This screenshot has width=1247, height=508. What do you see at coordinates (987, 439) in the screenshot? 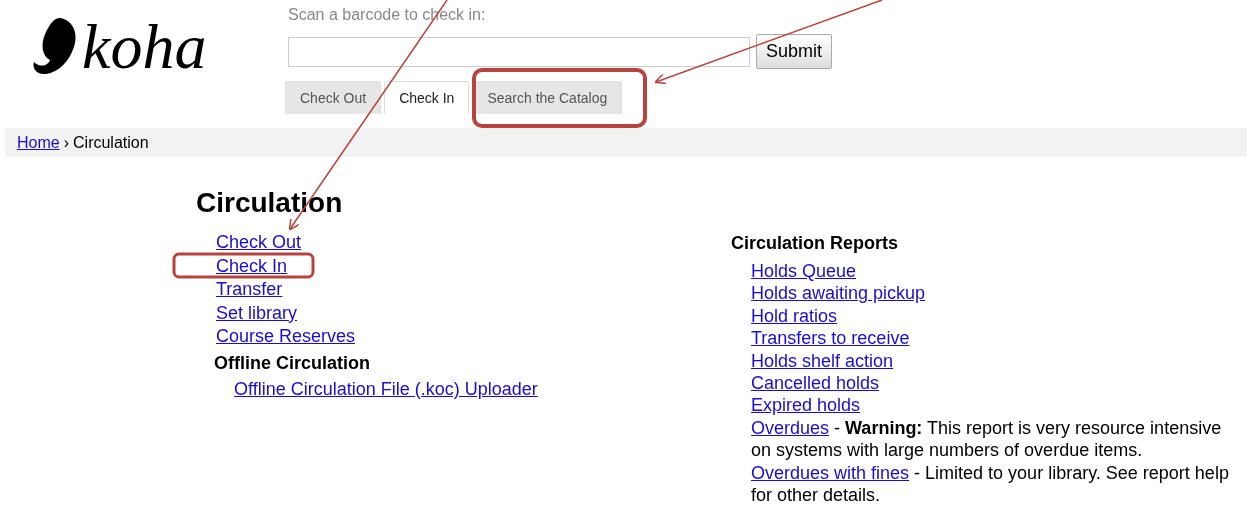
I see `report-note: Overdues - Warning: This report is very resource intensive on systems with large numbers of overdue items.` at bounding box center [987, 439].